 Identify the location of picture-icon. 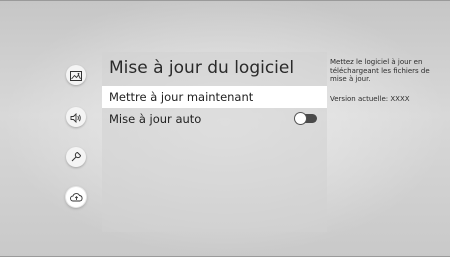
(76, 75).